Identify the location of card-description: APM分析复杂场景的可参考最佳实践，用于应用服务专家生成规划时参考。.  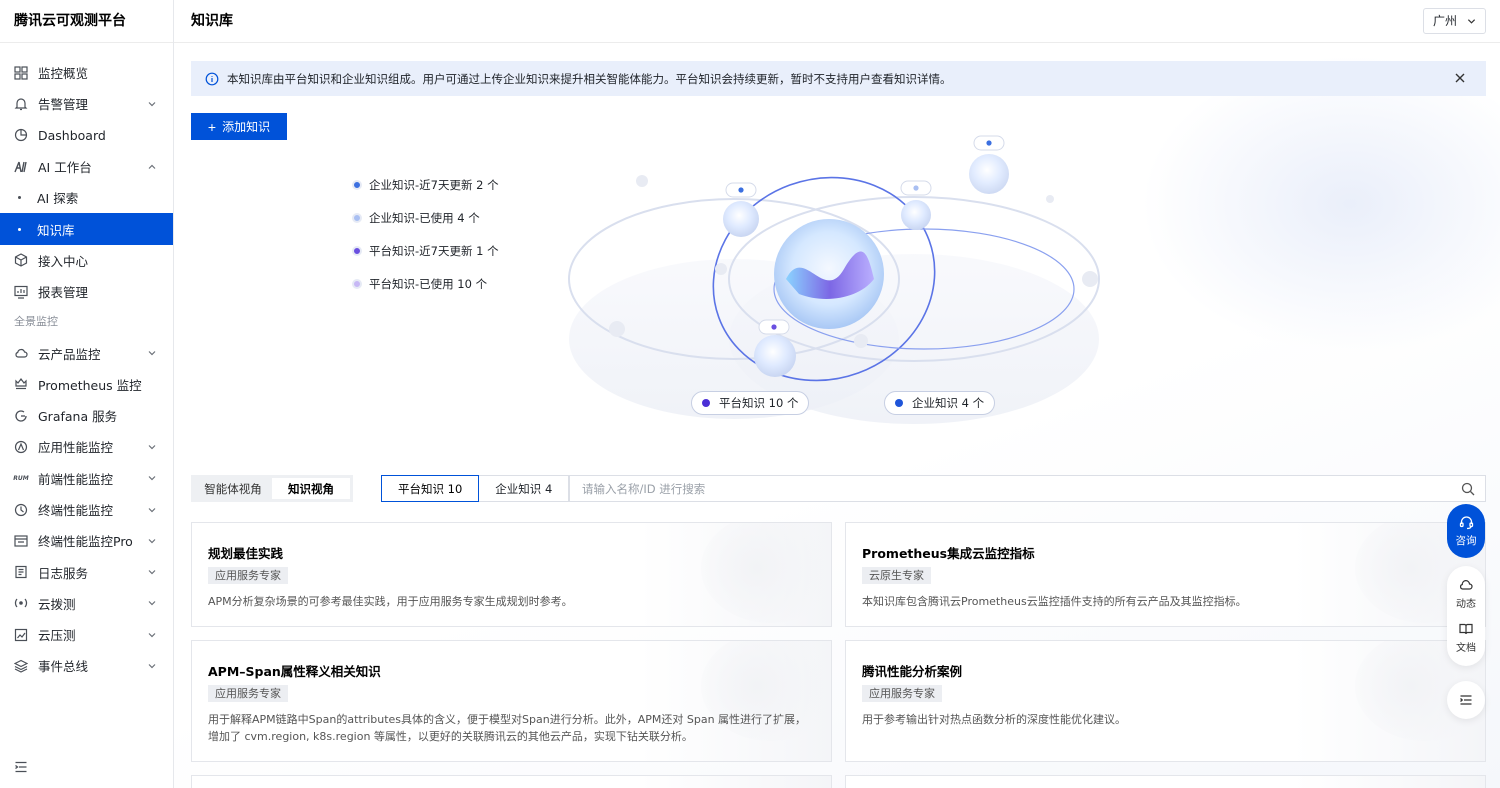
(390, 601).